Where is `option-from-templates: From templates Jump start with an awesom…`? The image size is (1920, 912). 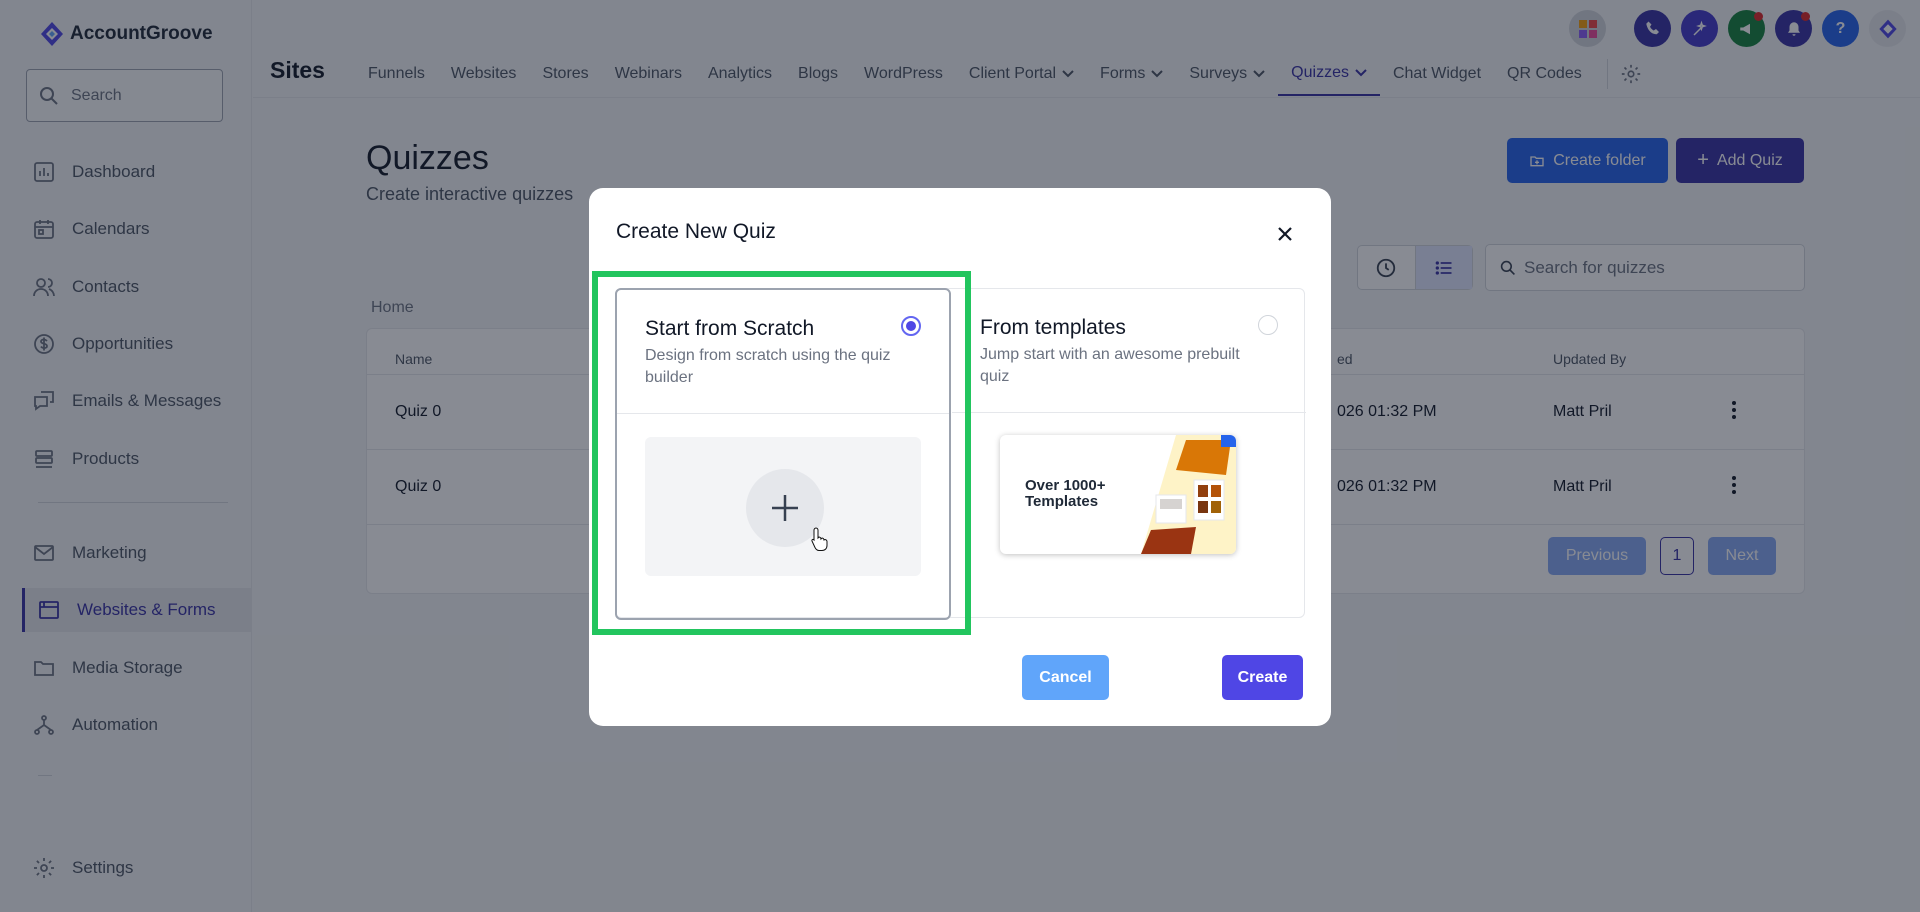
option-from-templates: From templates Jump start with an awesom… is located at coordinates (1129, 454).